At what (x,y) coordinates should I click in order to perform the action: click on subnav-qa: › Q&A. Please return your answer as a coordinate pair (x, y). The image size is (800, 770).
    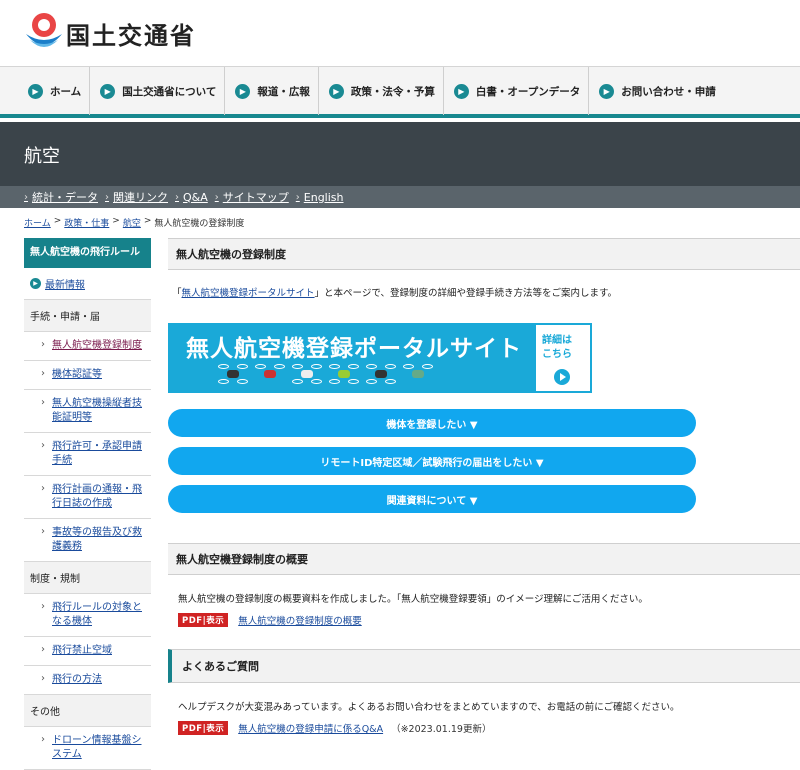
    Looking at the image, I should click on (191, 197).